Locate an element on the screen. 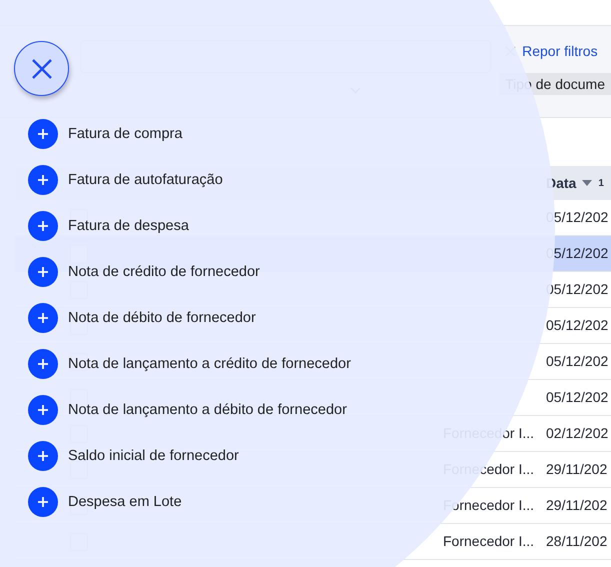 This screenshot has width=611, height=567. close-icon is located at coordinates (41, 69).